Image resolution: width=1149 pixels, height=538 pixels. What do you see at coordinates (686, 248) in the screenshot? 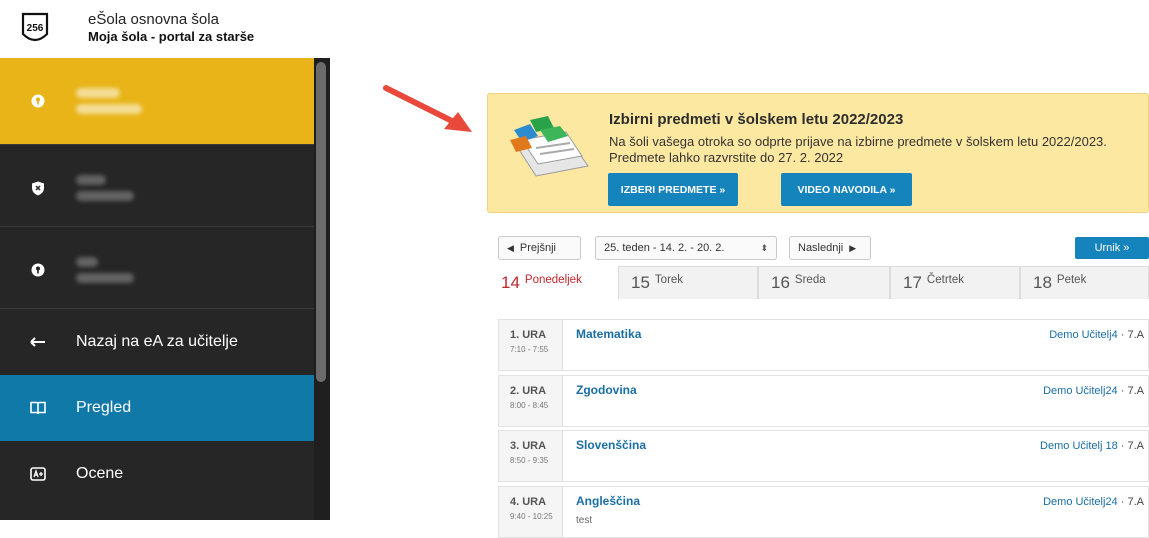
I see `week-select: 25. teden - 14. 2. - 20. 2. ⬍` at bounding box center [686, 248].